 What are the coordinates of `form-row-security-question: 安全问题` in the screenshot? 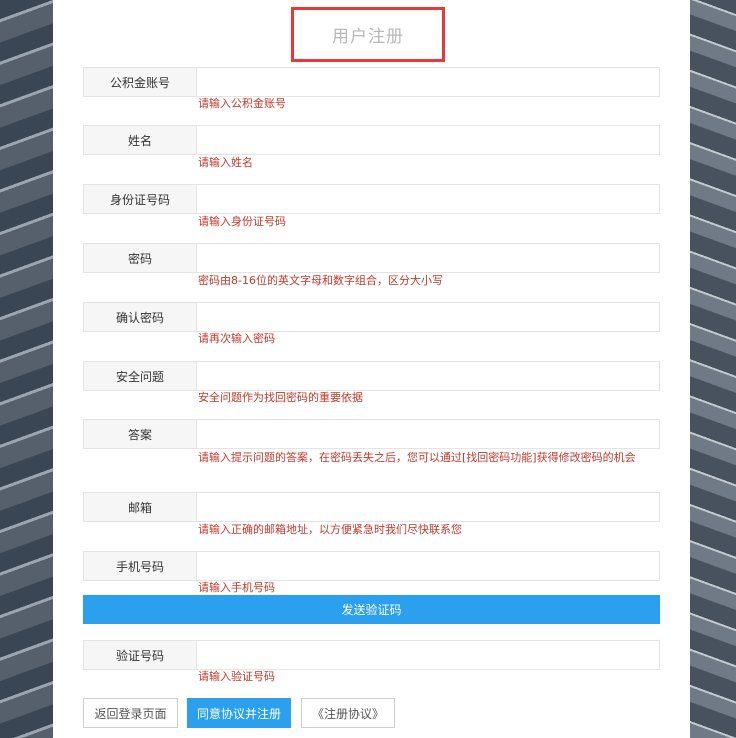 It's located at (371, 376).